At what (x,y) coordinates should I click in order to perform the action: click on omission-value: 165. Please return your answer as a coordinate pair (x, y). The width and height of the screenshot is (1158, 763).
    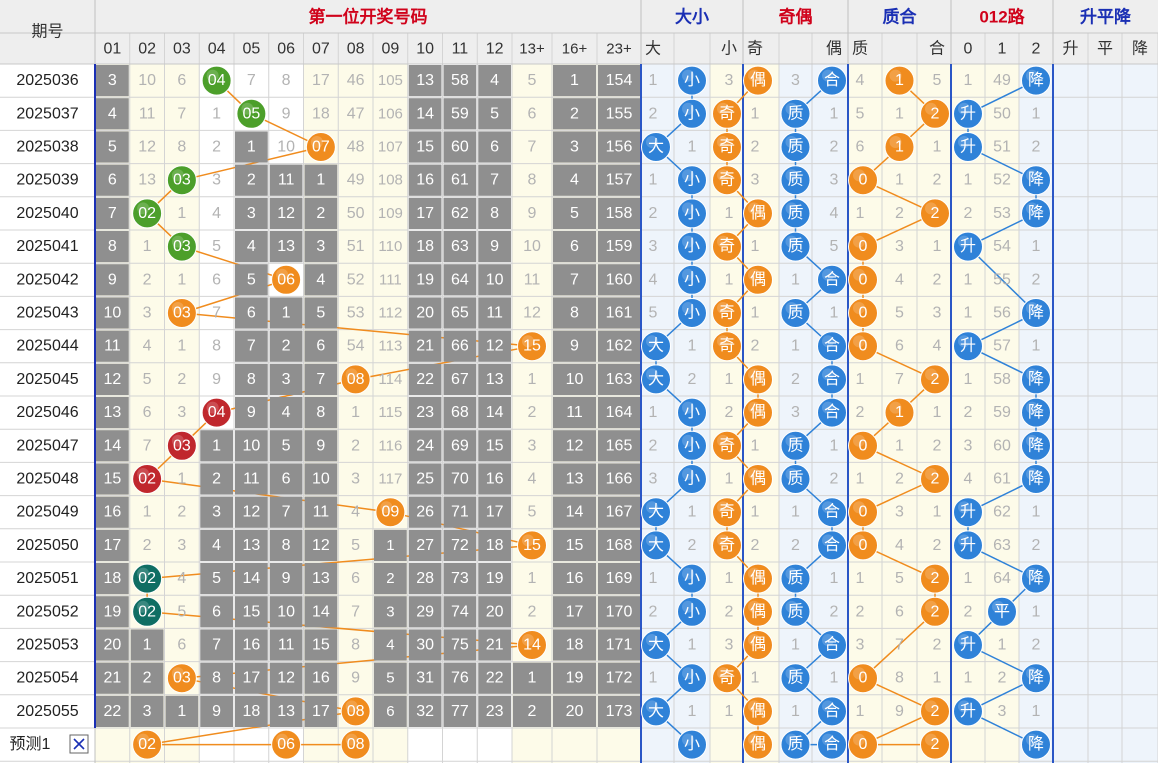
    Looking at the image, I should click on (619, 445).